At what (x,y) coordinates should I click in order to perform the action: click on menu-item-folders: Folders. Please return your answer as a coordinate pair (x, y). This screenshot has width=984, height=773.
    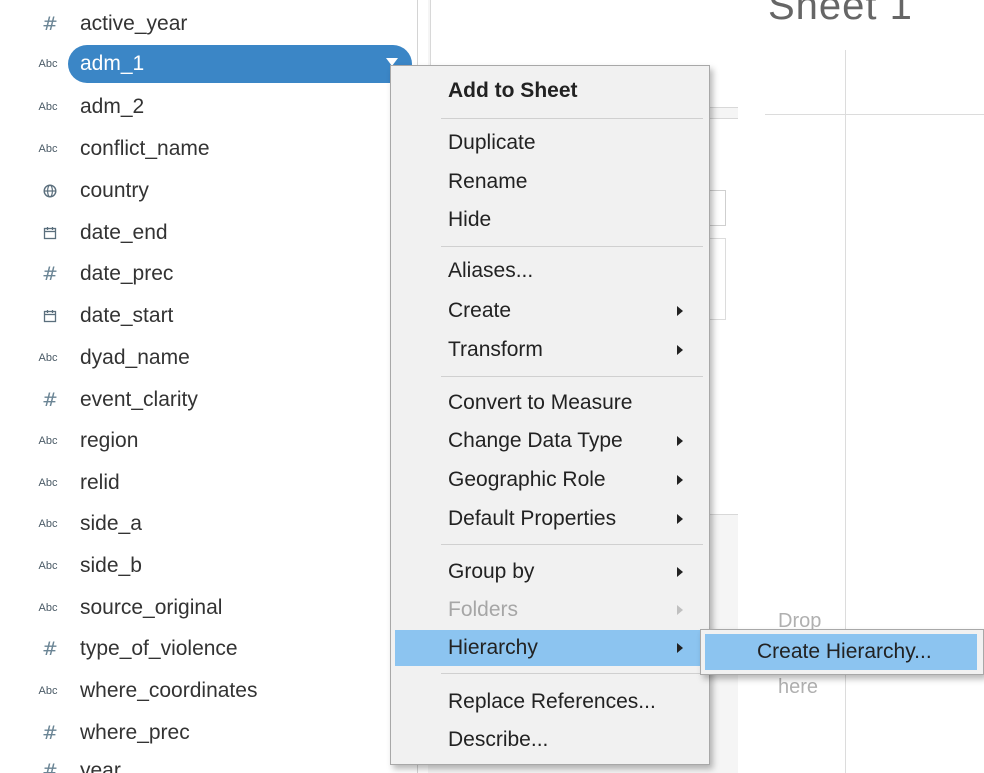
    Looking at the image, I should click on (550, 610).